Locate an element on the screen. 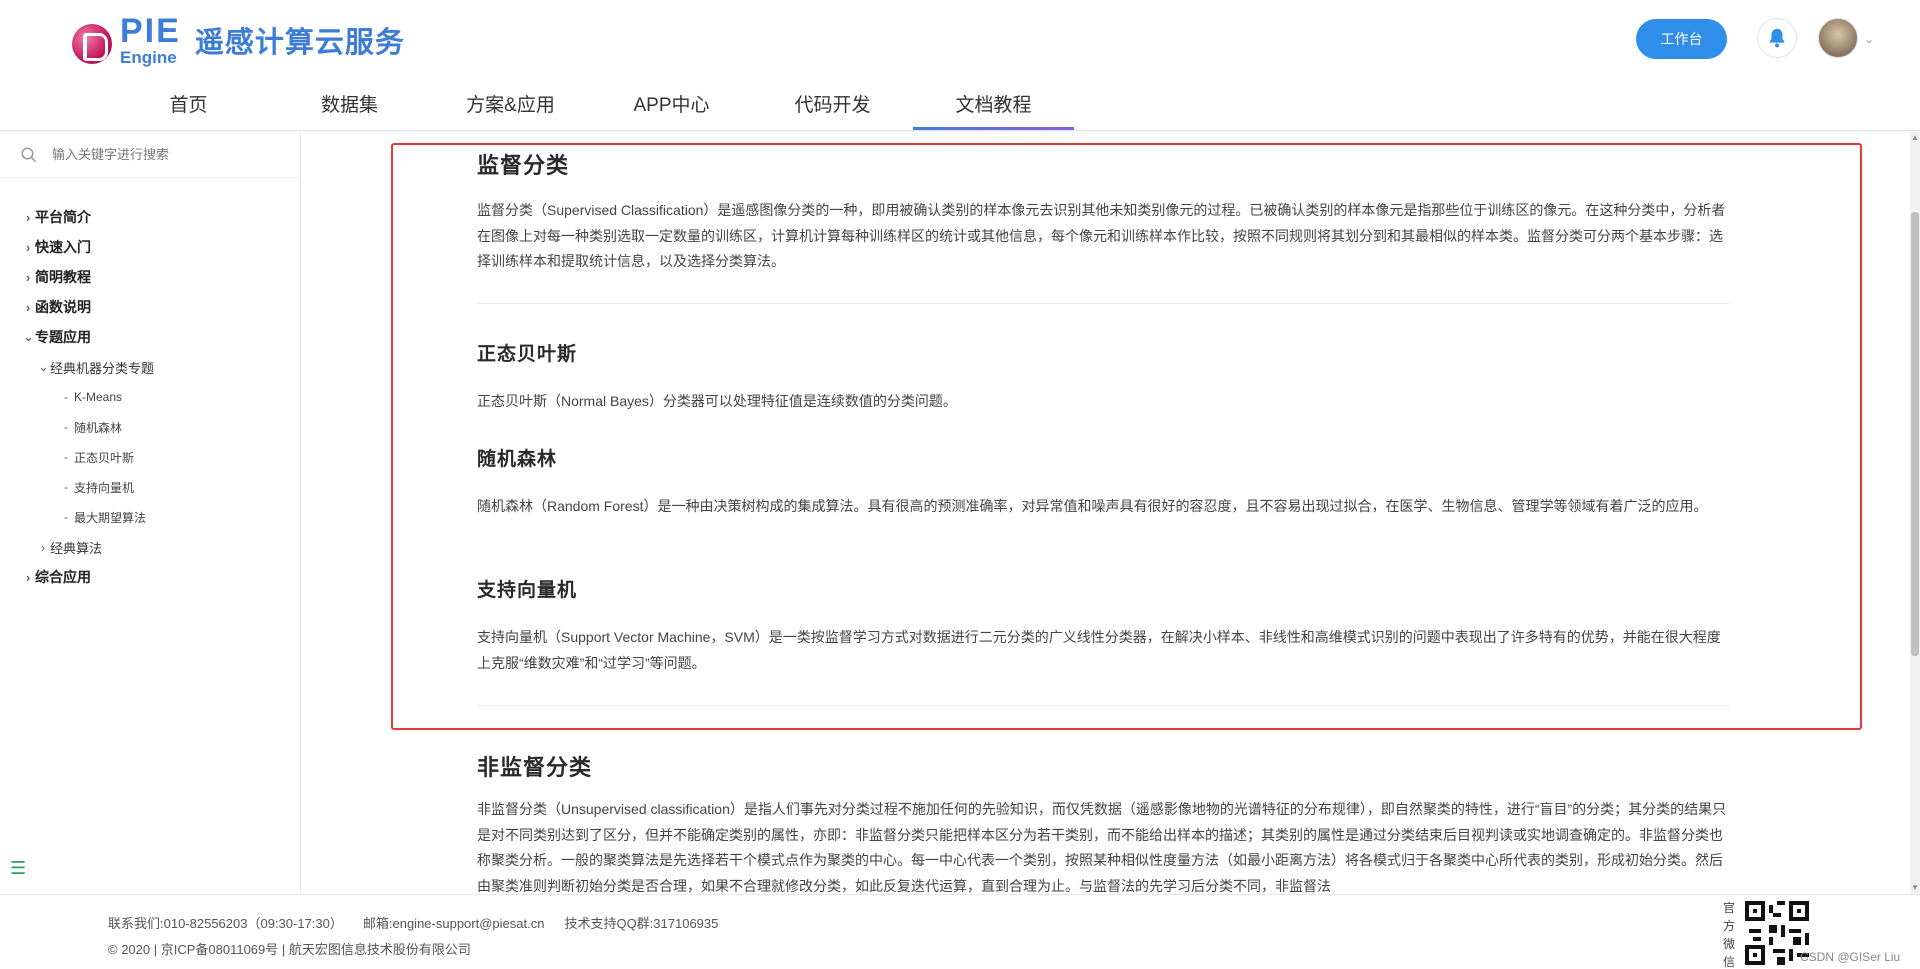 The height and width of the screenshot is (969, 1920). nav-code-dev: 代码开发 is located at coordinates (832, 108).